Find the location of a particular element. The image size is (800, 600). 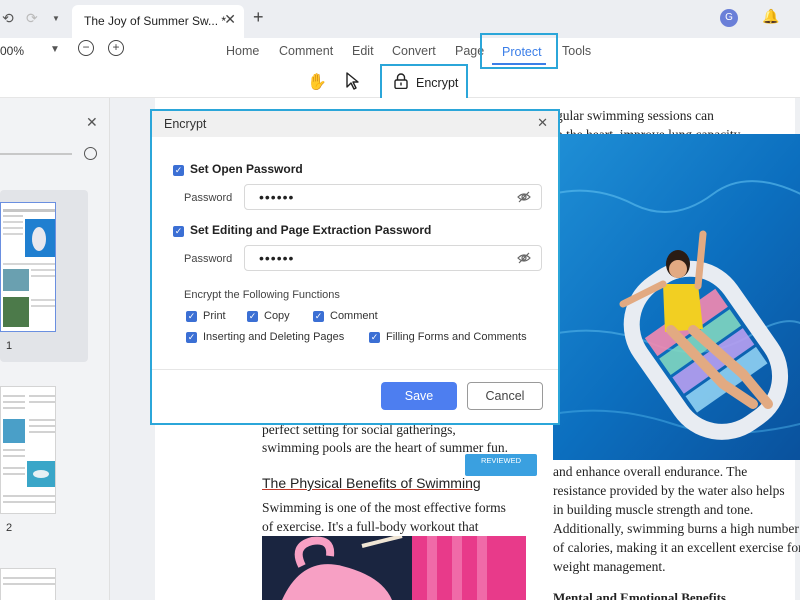

cancel-button: Cancel is located at coordinates (505, 396).